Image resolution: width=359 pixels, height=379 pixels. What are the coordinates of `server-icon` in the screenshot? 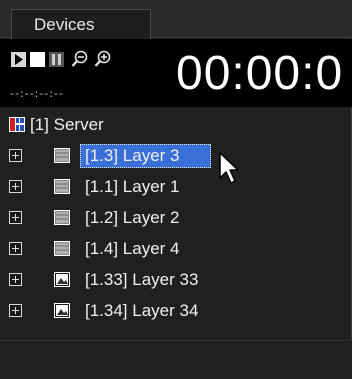 It's located at (17, 124).